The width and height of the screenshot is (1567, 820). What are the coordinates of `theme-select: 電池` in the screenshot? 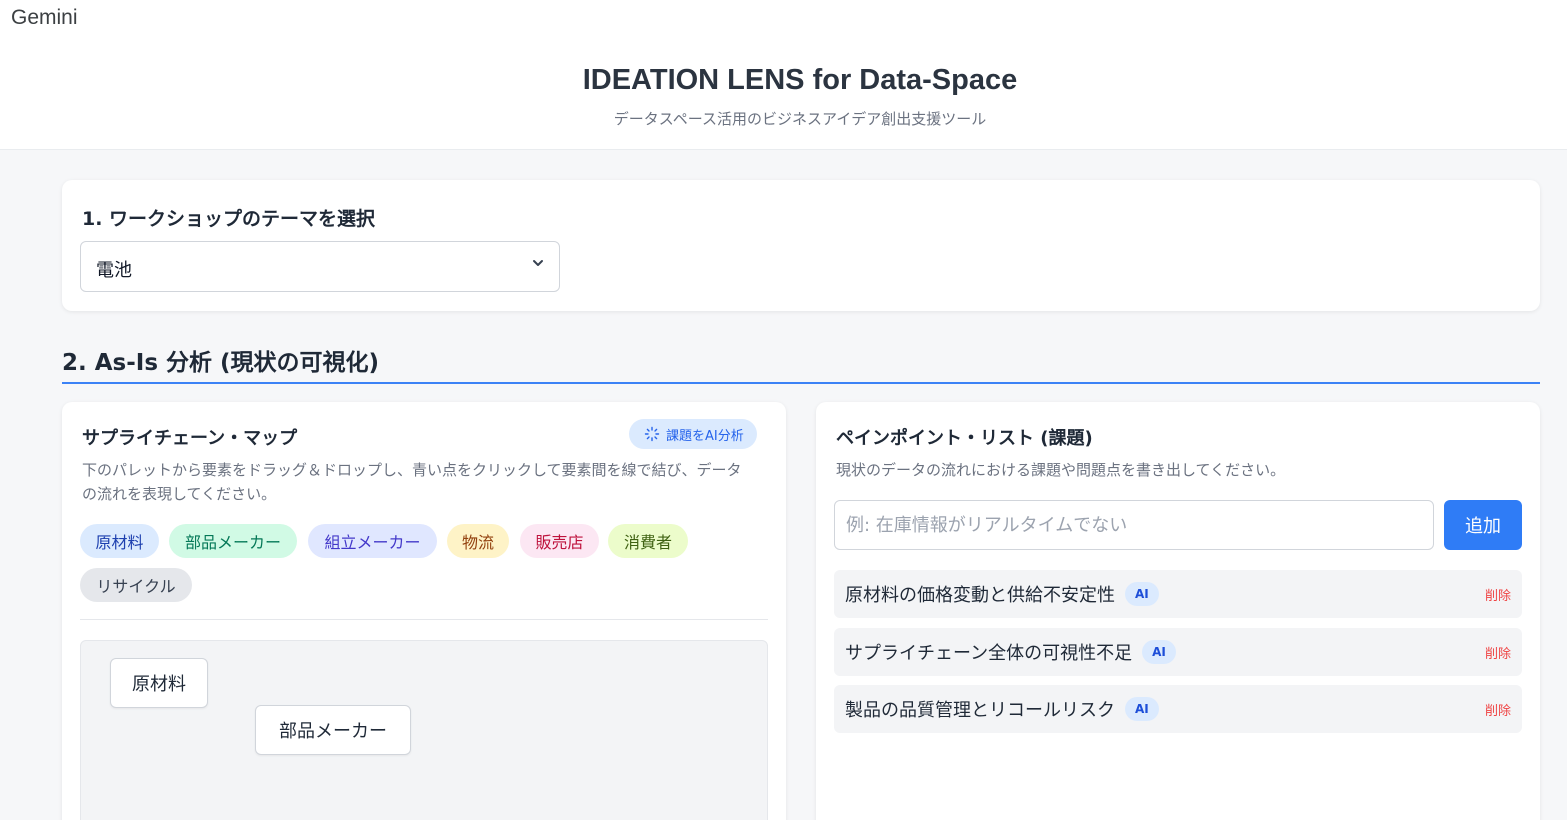 It's located at (320, 266).